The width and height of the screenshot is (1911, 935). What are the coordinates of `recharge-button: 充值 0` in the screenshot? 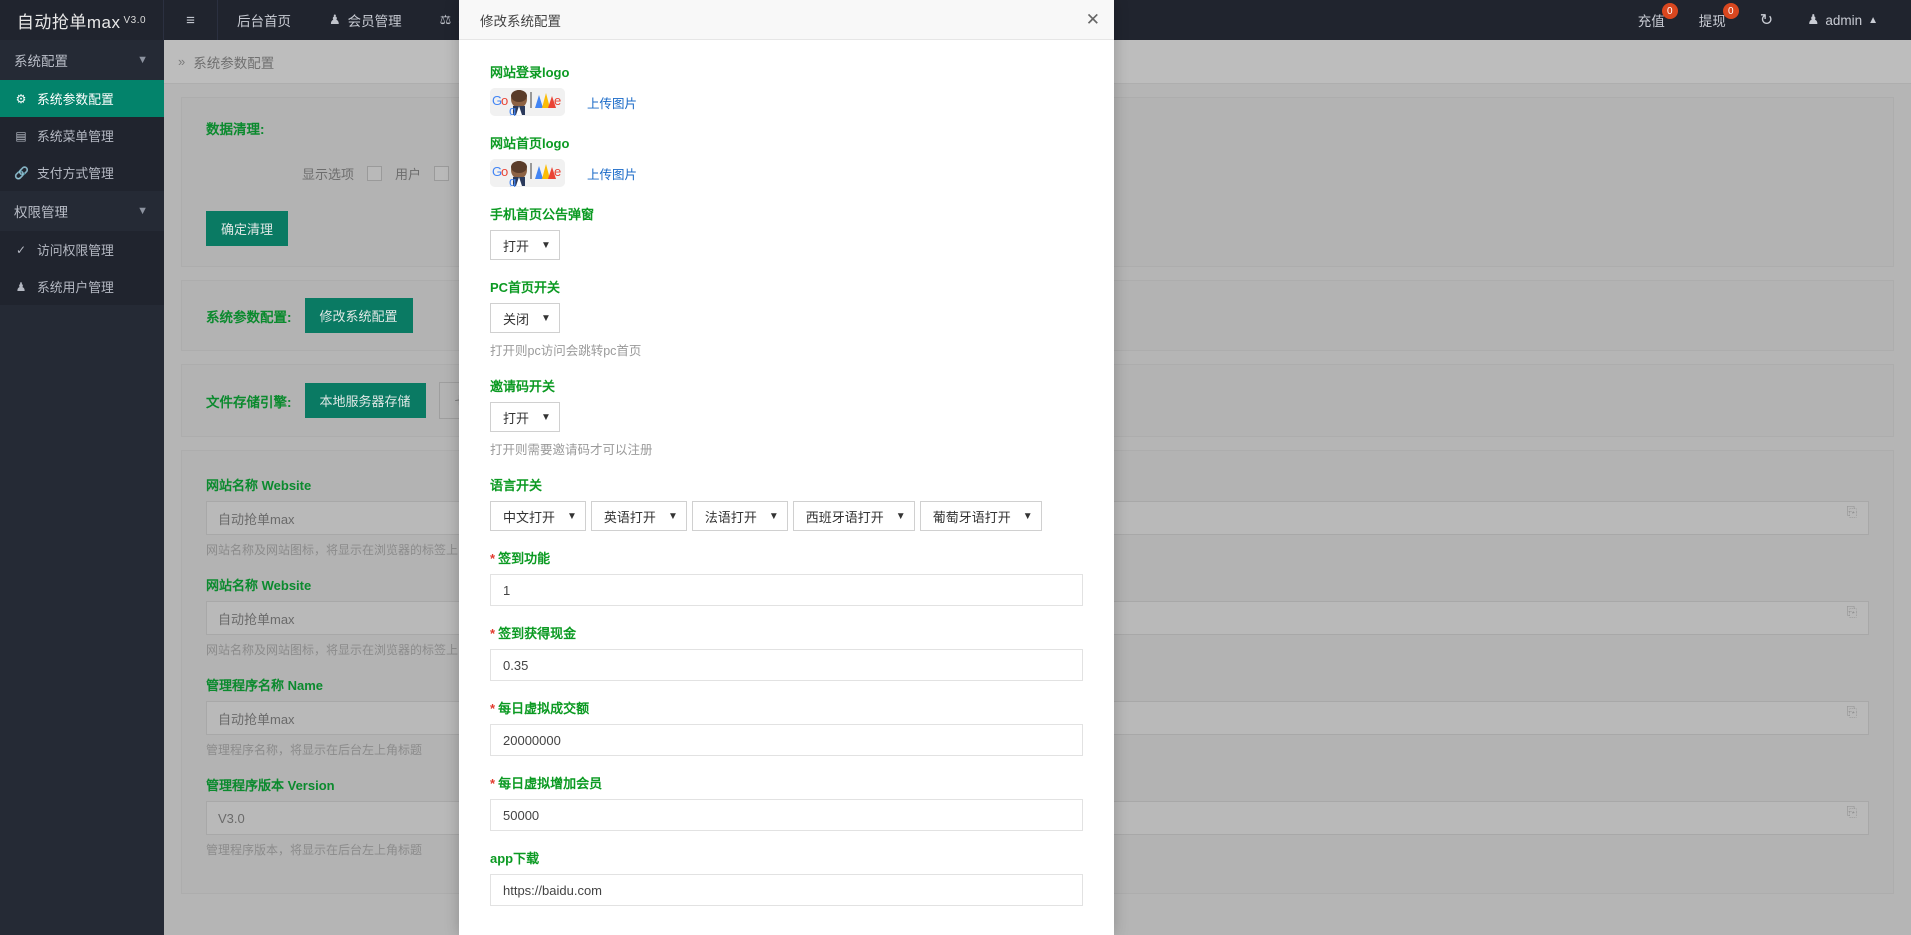 It's located at (1651, 20).